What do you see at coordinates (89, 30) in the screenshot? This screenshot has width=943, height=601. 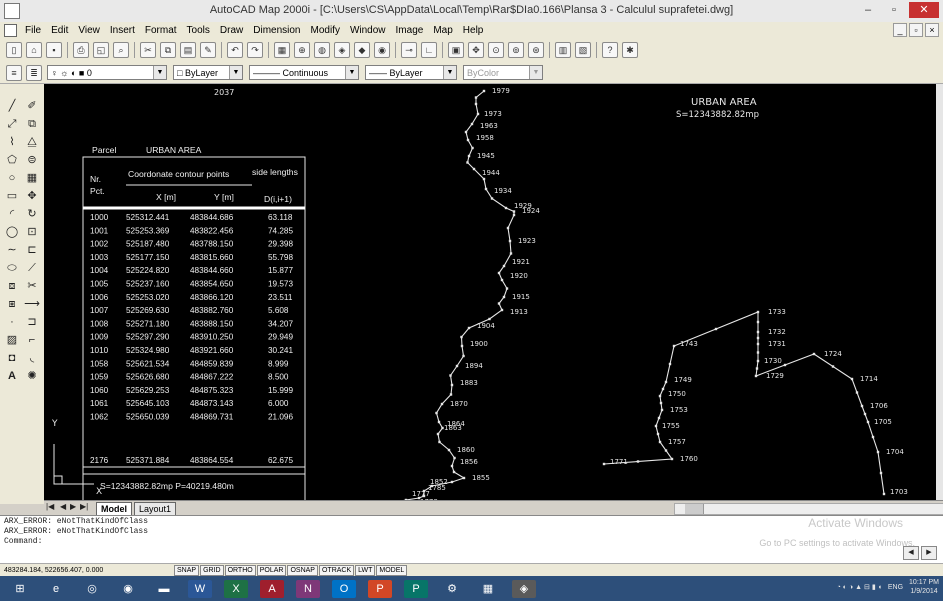 I see `menu-view: View` at bounding box center [89, 30].